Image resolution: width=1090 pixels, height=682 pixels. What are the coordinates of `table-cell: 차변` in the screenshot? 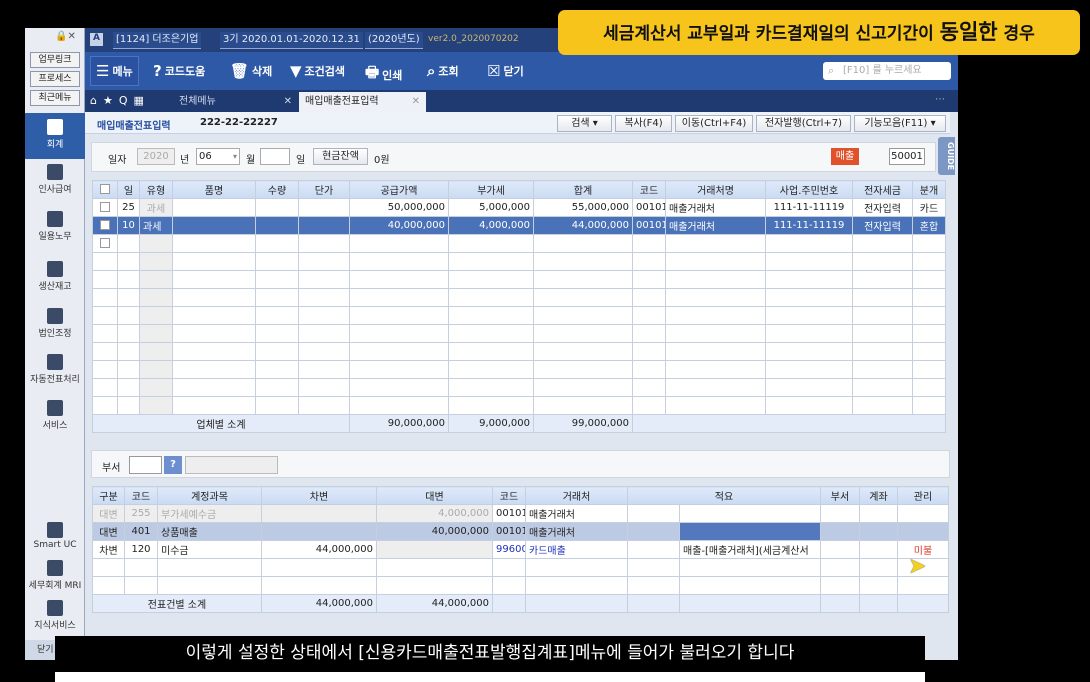 It's located at (108, 549).